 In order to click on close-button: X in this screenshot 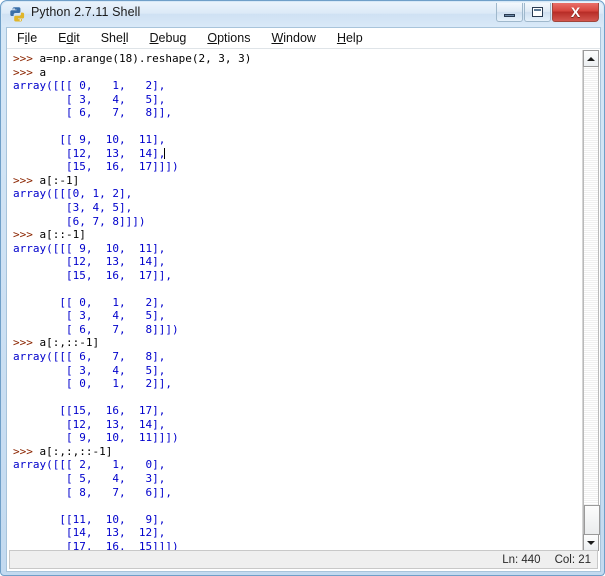, I will do `click(575, 12)`.